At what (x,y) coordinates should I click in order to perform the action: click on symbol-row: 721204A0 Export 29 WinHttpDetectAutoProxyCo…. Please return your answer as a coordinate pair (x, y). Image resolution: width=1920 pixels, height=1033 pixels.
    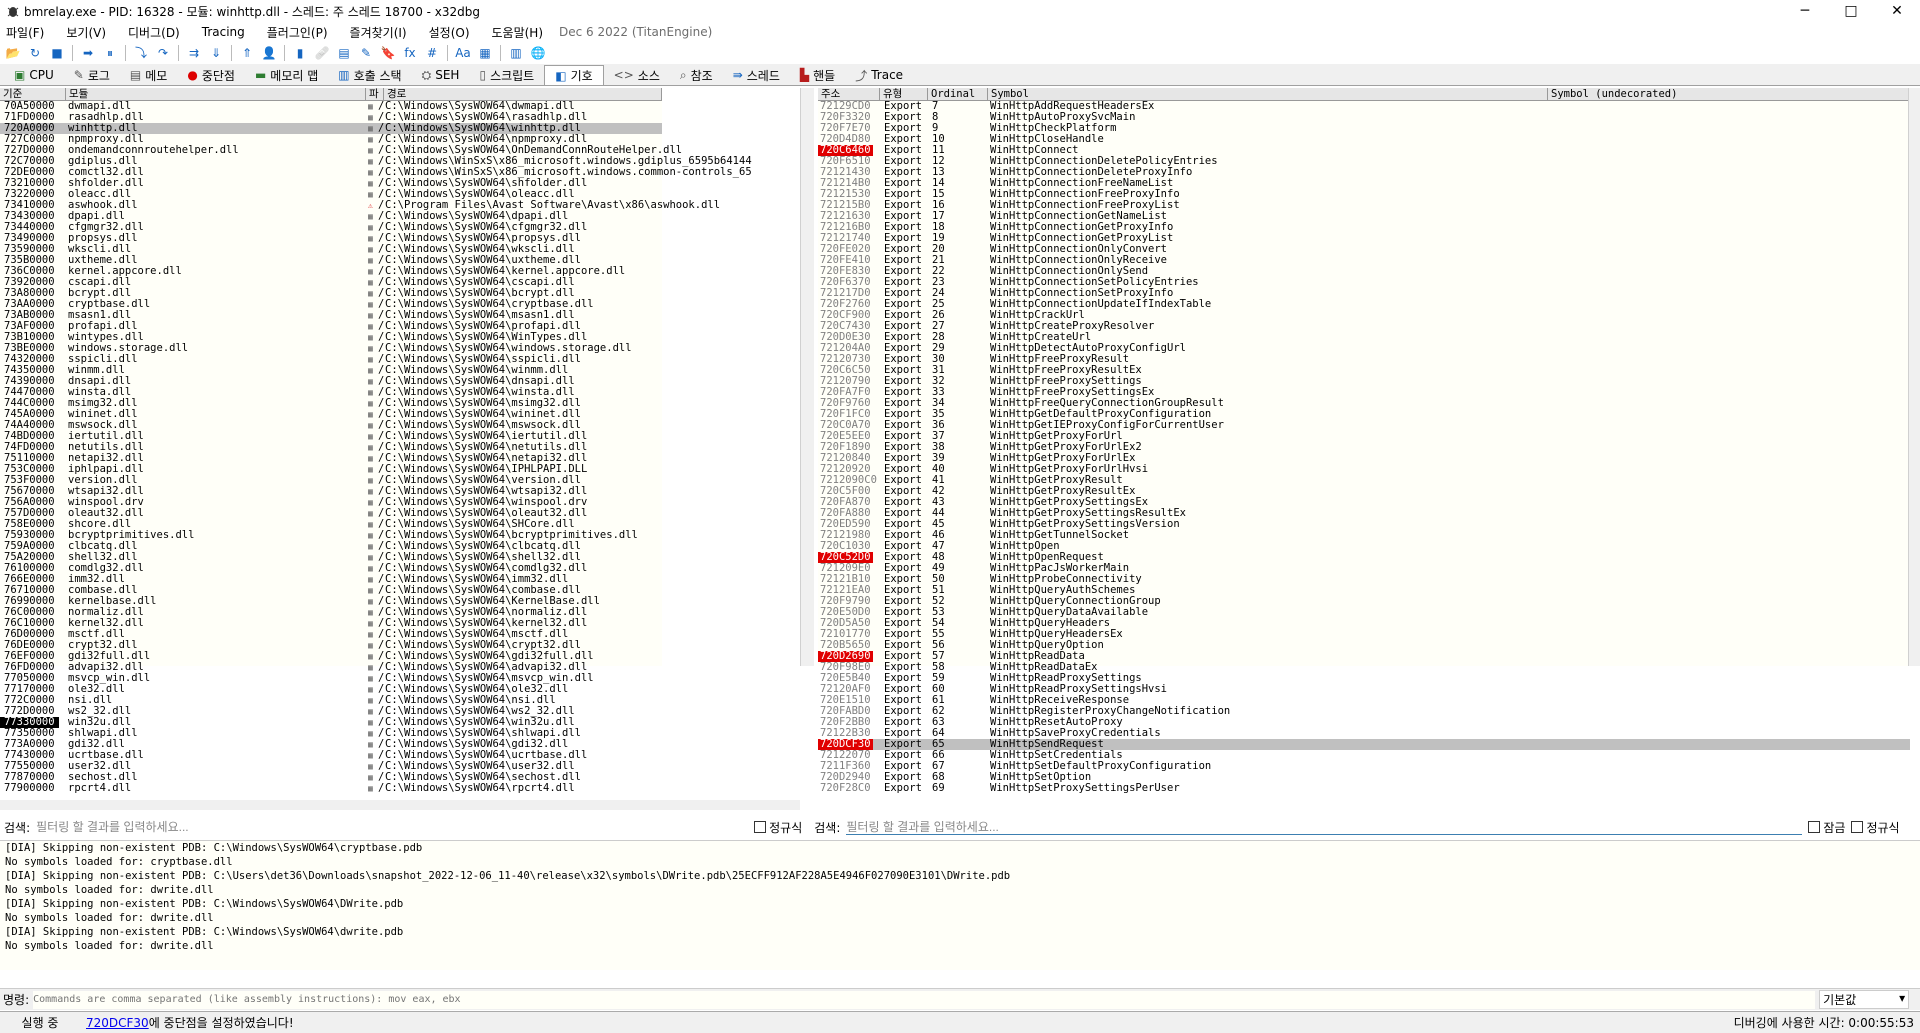
    Looking at the image, I should click on (1364, 348).